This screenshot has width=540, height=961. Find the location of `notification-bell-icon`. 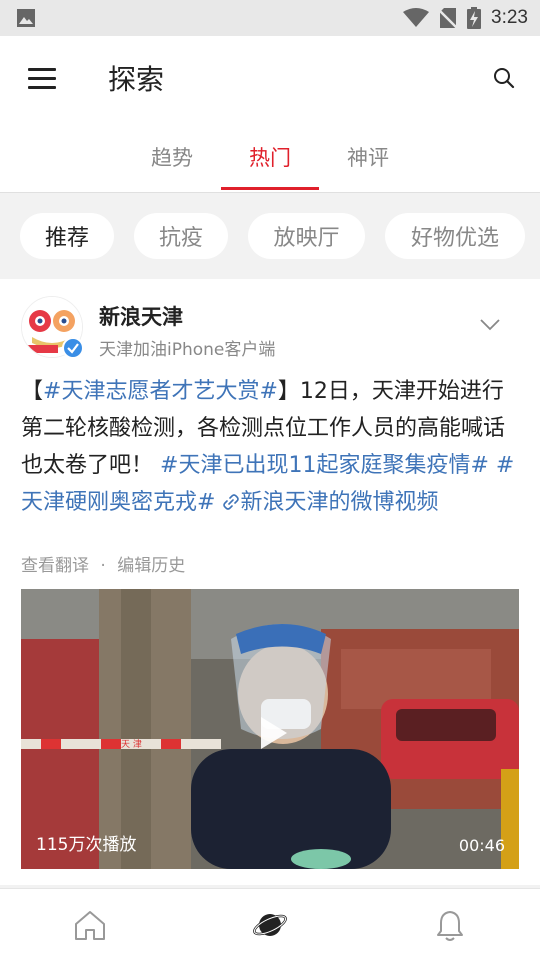

notification-bell-icon is located at coordinates (450, 925).